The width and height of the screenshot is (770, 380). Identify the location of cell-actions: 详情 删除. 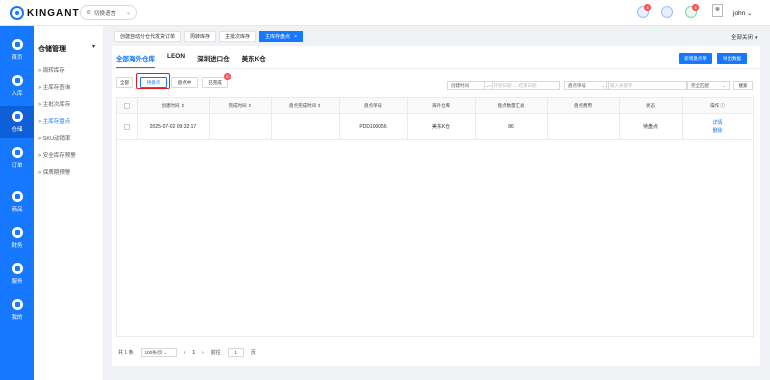
(717, 127).